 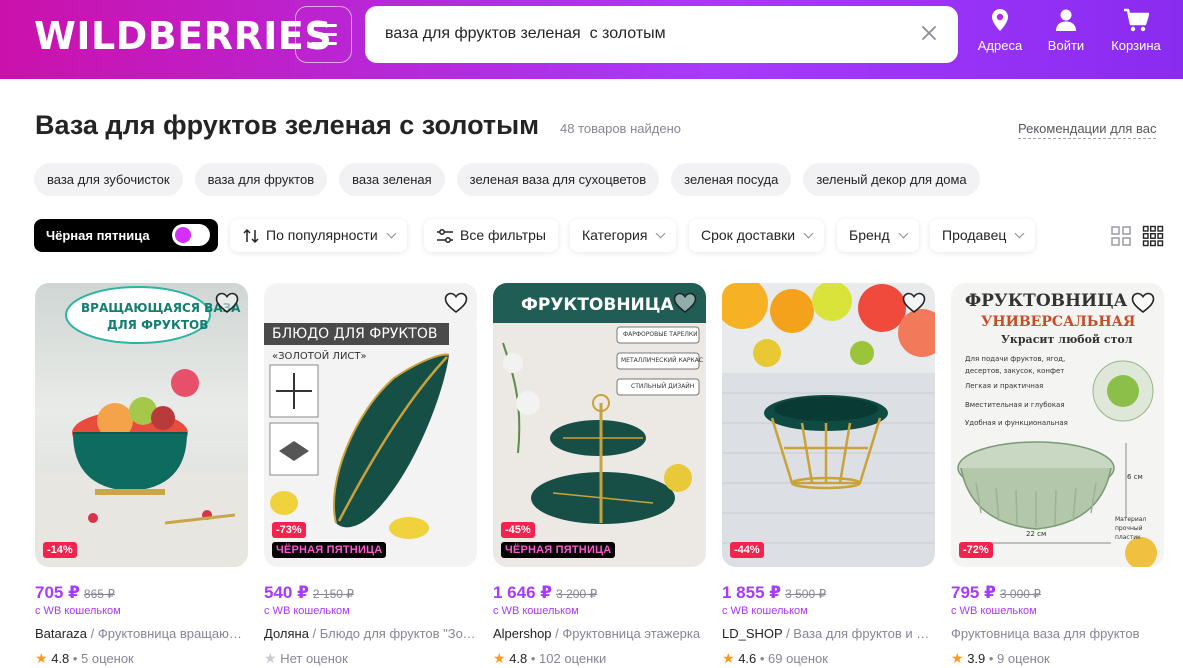 What do you see at coordinates (976, 658) in the screenshot?
I see `rating-value: 3.9` at bounding box center [976, 658].